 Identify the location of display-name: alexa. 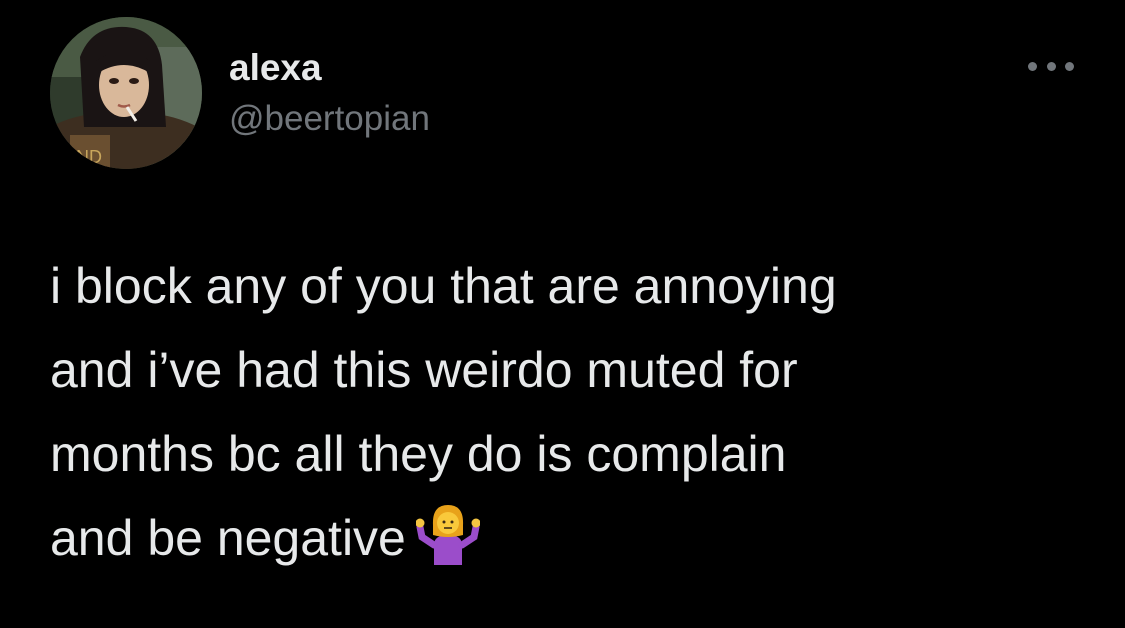
(275, 68).